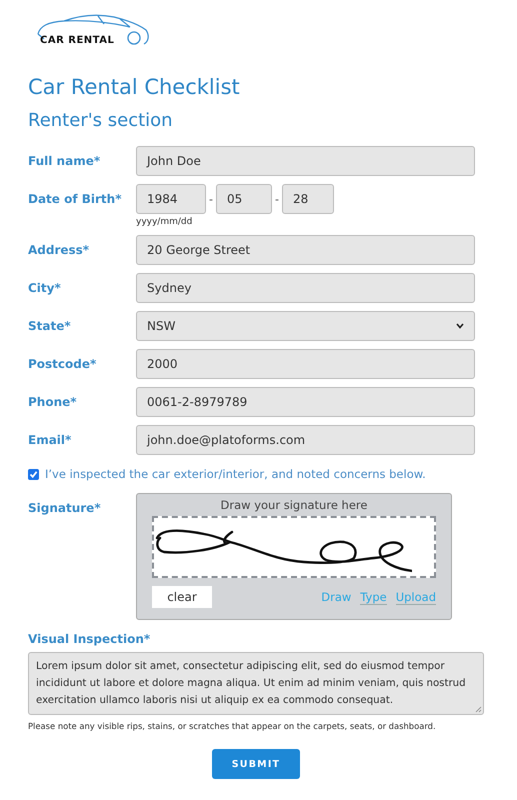 This screenshot has height=800, width=517. I want to click on checkbox, so click(33, 474).